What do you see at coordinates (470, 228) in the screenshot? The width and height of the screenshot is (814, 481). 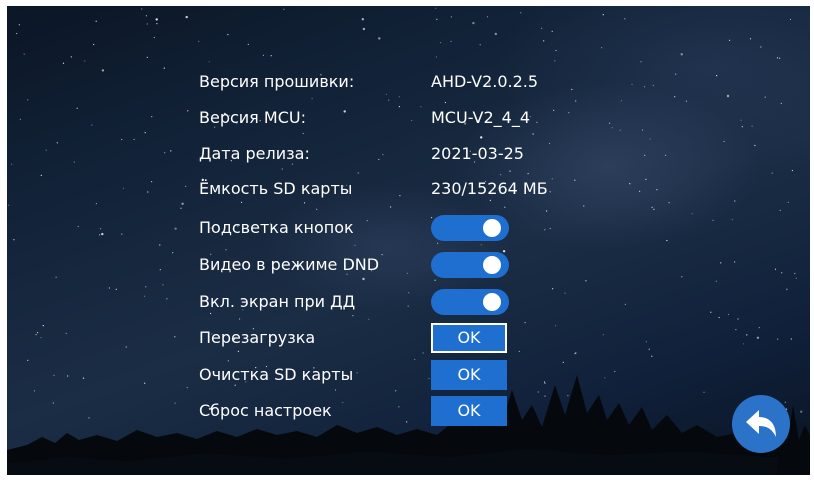 I see `button-backlight-toggle` at bounding box center [470, 228].